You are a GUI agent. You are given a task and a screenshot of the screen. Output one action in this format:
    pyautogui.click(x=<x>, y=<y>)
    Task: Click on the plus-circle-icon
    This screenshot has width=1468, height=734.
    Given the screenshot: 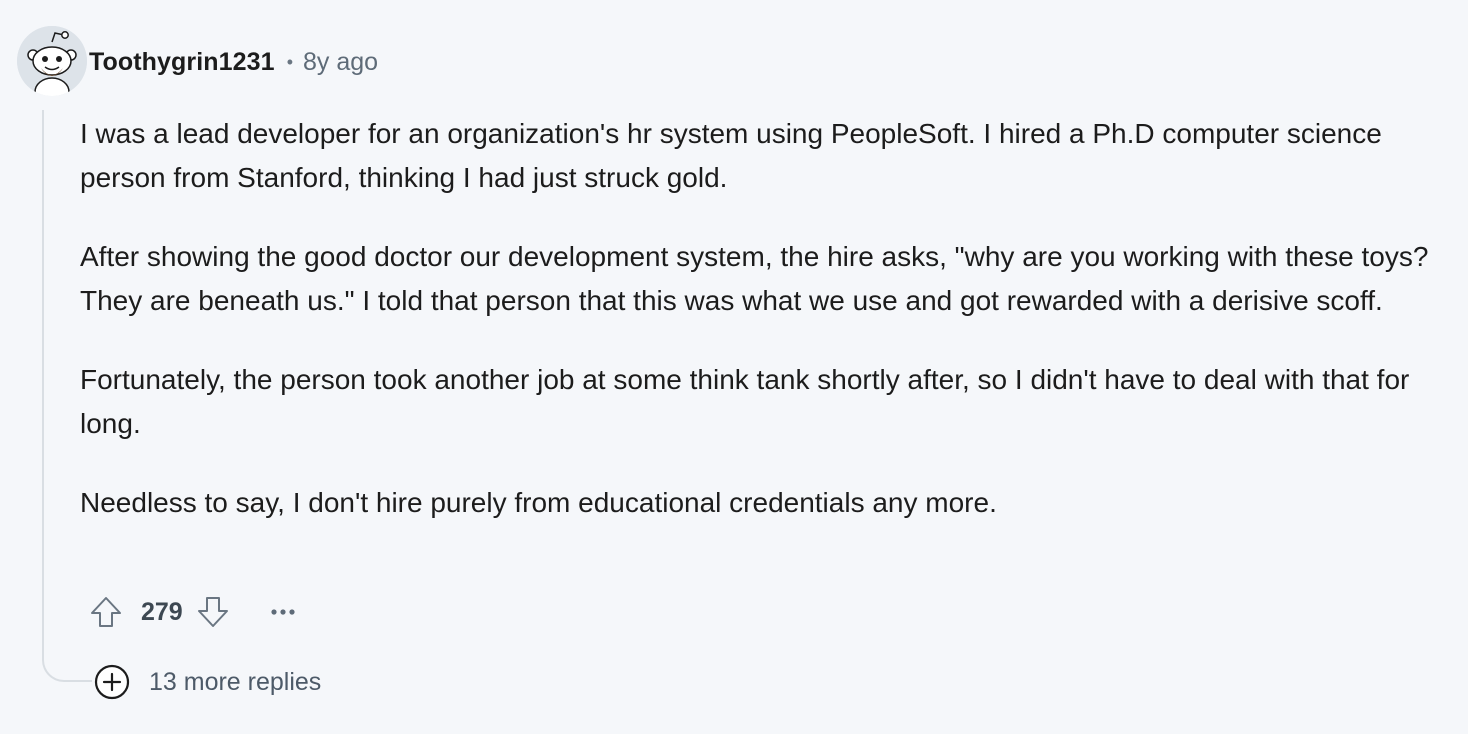 What is the action you would take?
    pyautogui.click(x=112, y=682)
    